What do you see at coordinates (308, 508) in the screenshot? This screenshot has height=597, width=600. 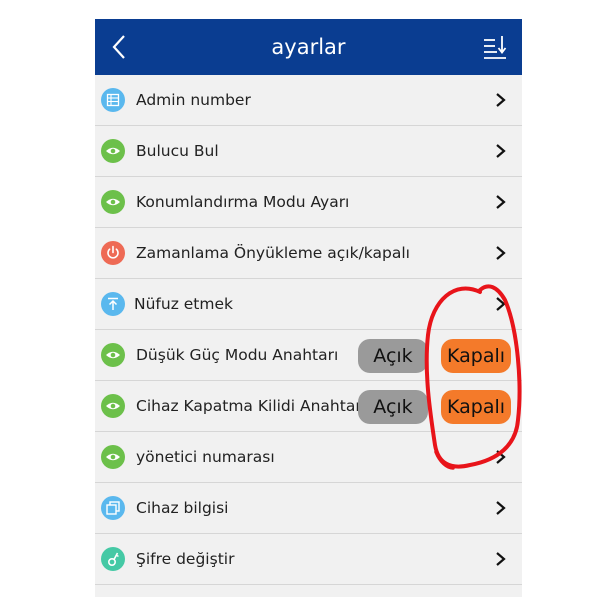 I see `setting-device-info: Cihaz bilgisi` at bounding box center [308, 508].